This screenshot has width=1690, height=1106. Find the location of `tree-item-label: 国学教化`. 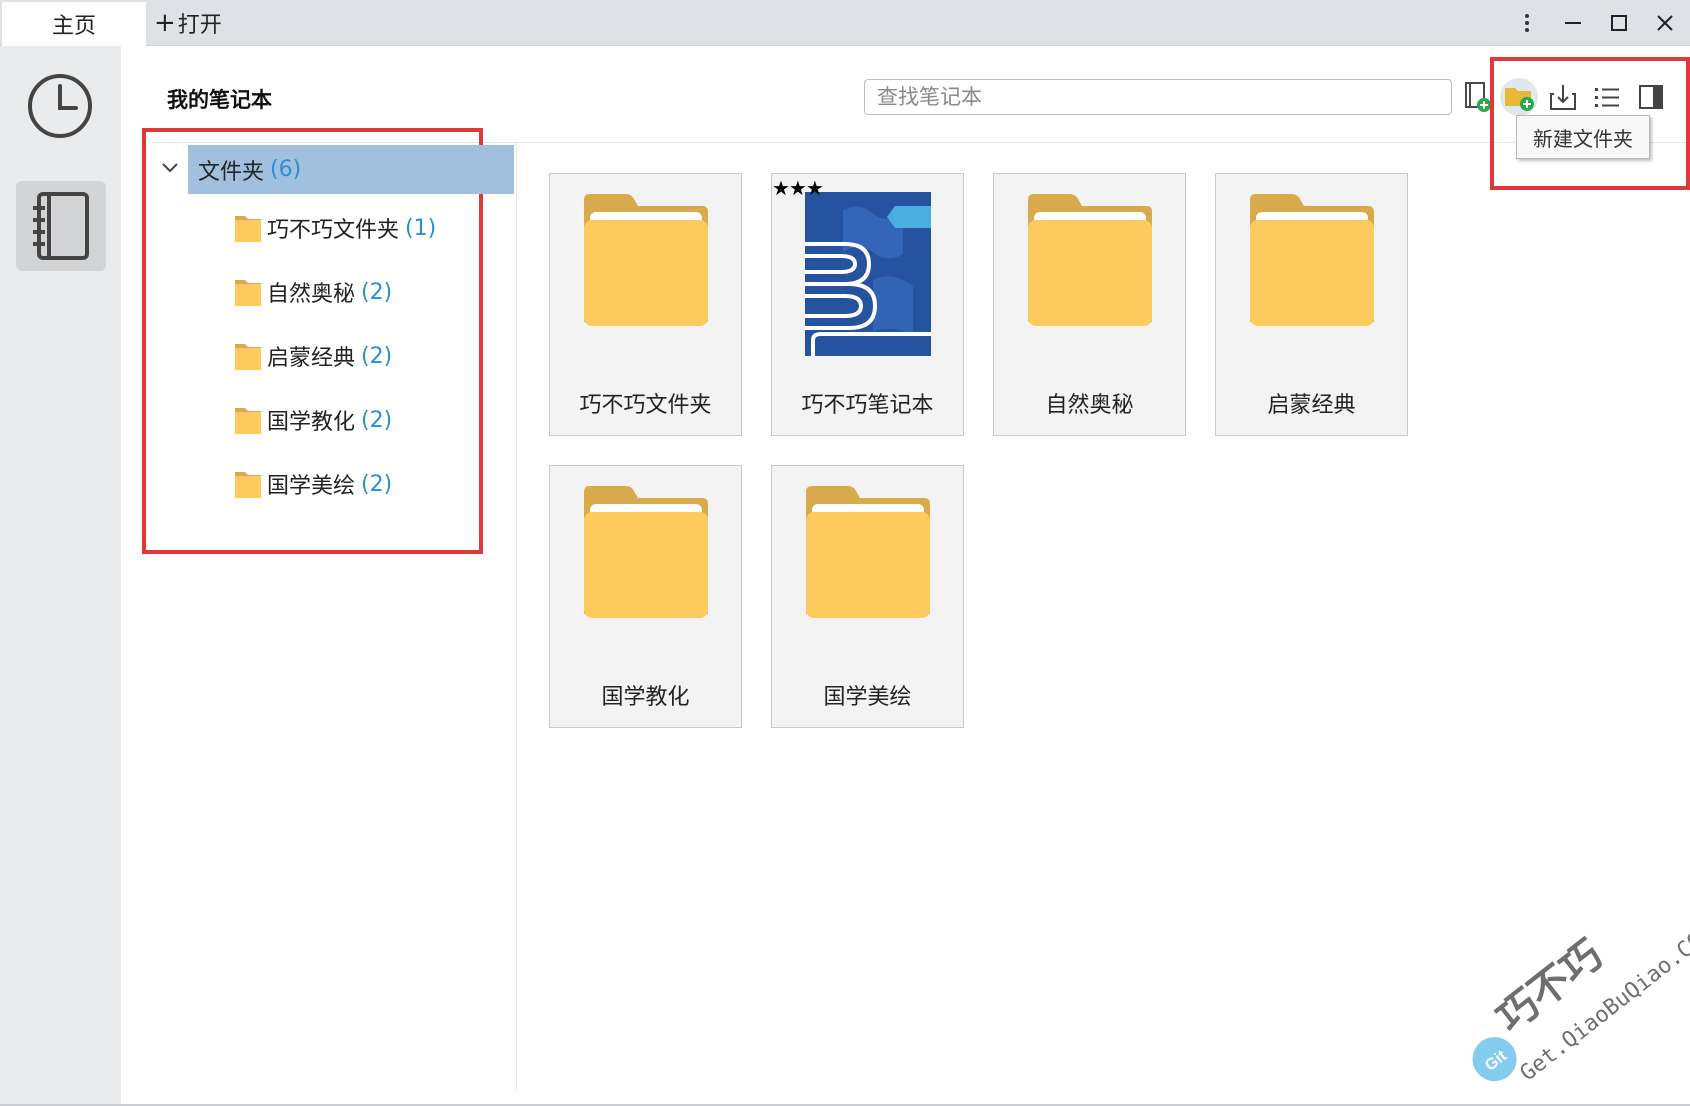

tree-item-label: 国学教化 is located at coordinates (311, 422).